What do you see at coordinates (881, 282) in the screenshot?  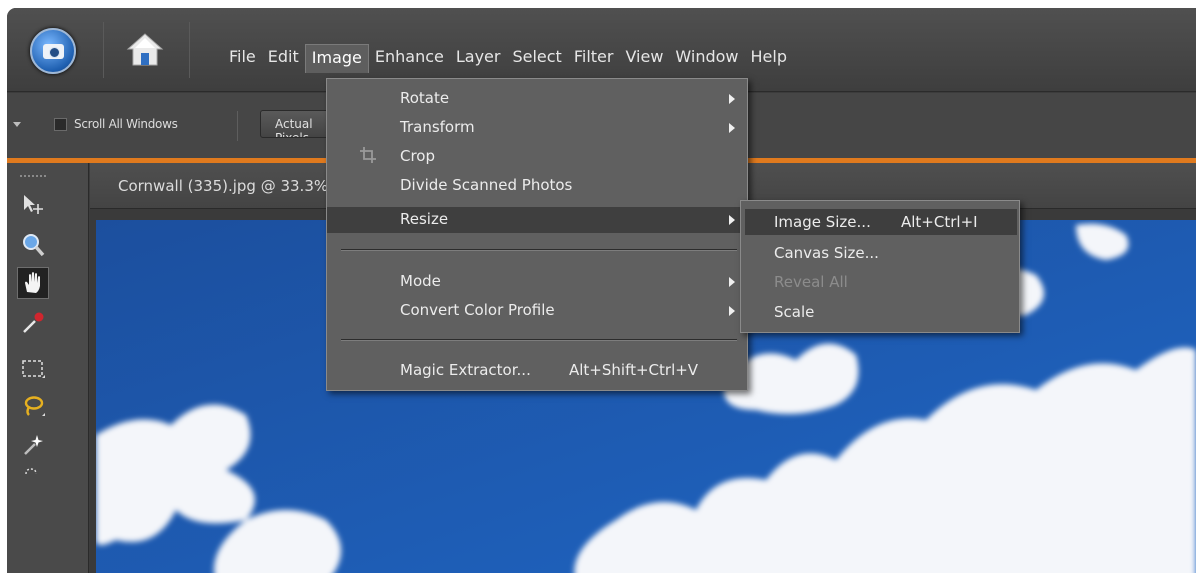 I see `menu-item-reveal-all: Reveal All` at bounding box center [881, 282].